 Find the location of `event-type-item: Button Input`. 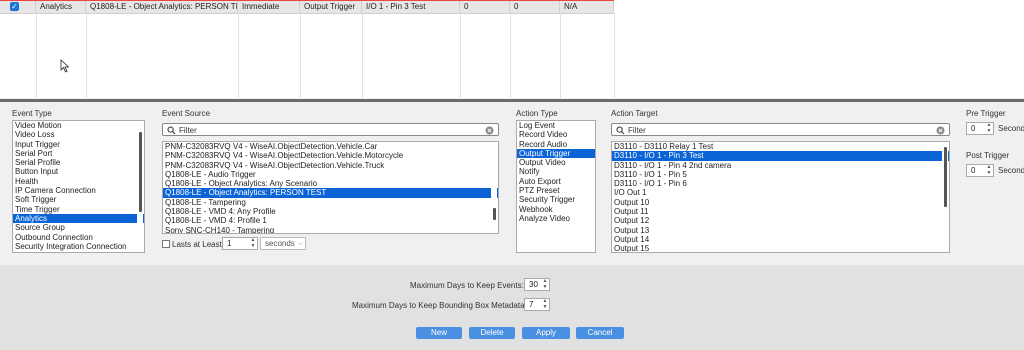

event-type-item: Button Input is located at coordinates (78, 171).